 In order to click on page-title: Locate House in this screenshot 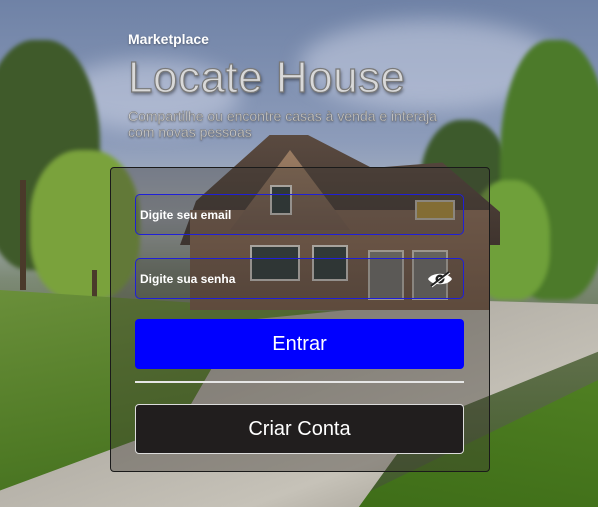, I will do `click(266, 77)`.